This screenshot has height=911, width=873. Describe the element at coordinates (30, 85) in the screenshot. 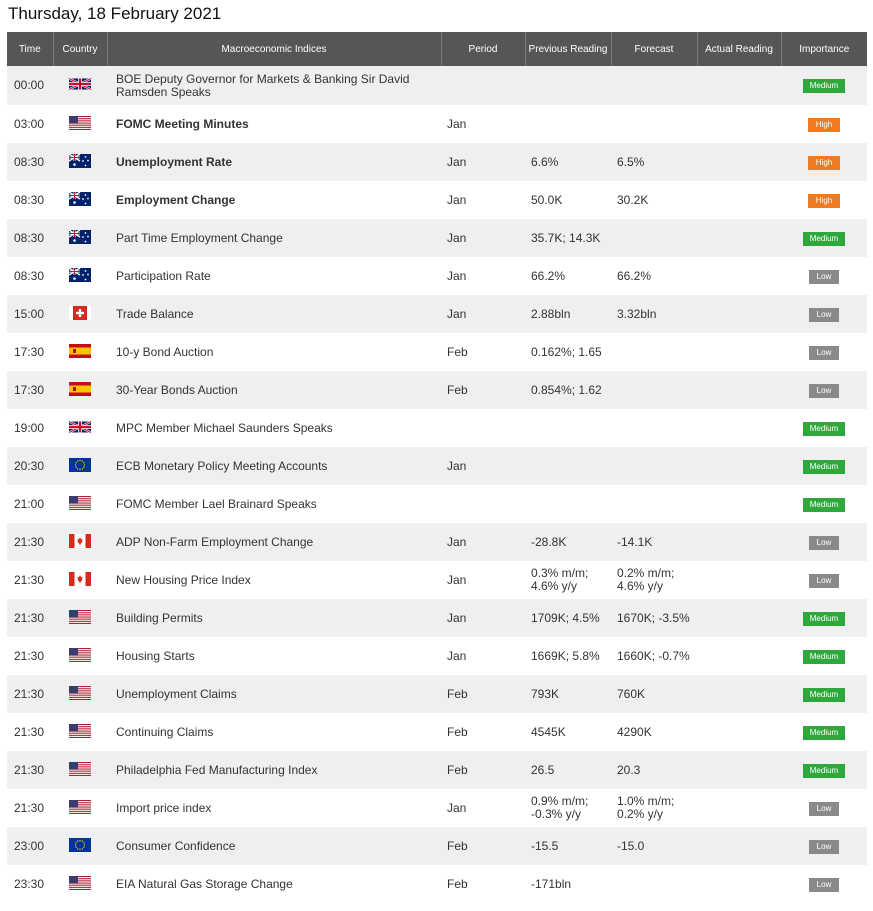

I see `row-time: 00:00` at that location.